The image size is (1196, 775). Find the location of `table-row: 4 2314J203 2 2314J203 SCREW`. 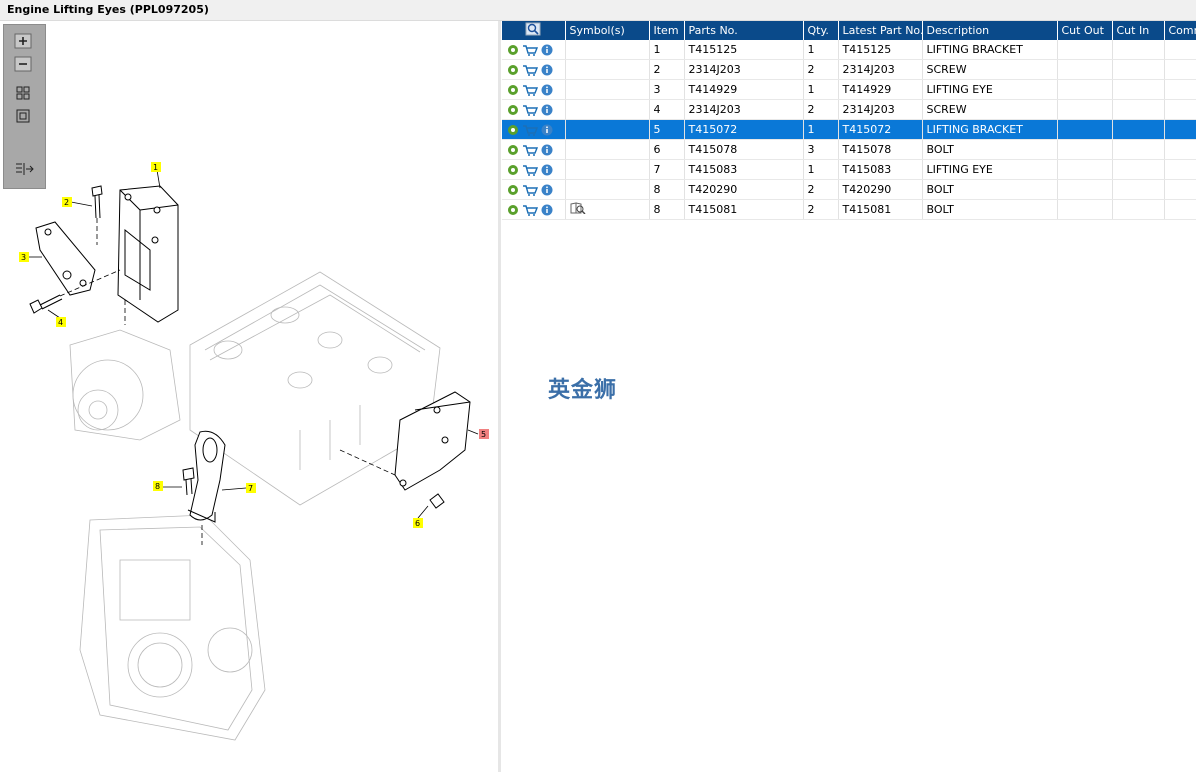

table-row: 4 2314J203 2 2314J203 SCREW is located at coordinates (849, 109).